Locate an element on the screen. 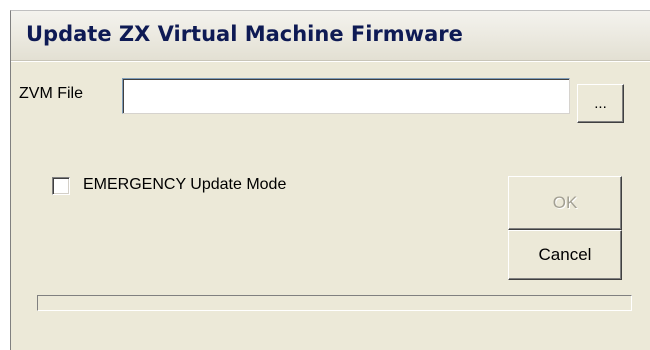 Image resolution: width=650 pixels, height=350 pixels. zvm-file-label: ZVM File is located at coordinates (51, 93).